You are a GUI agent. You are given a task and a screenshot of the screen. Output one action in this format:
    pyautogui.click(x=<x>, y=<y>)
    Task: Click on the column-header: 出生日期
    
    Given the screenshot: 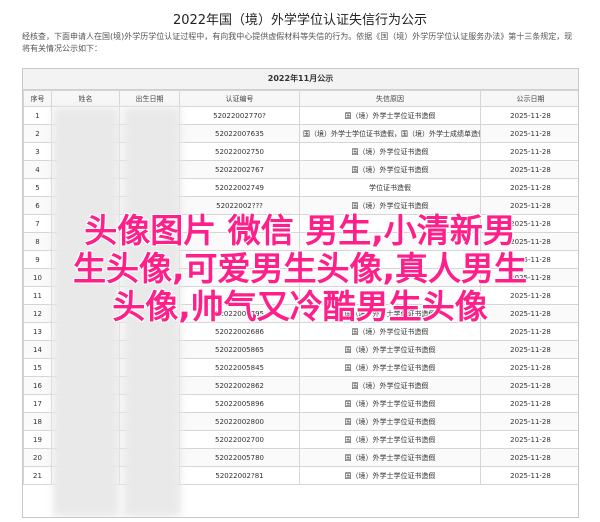 What is the action you would take?
    pyautogui.click(x=149, y=98)
    